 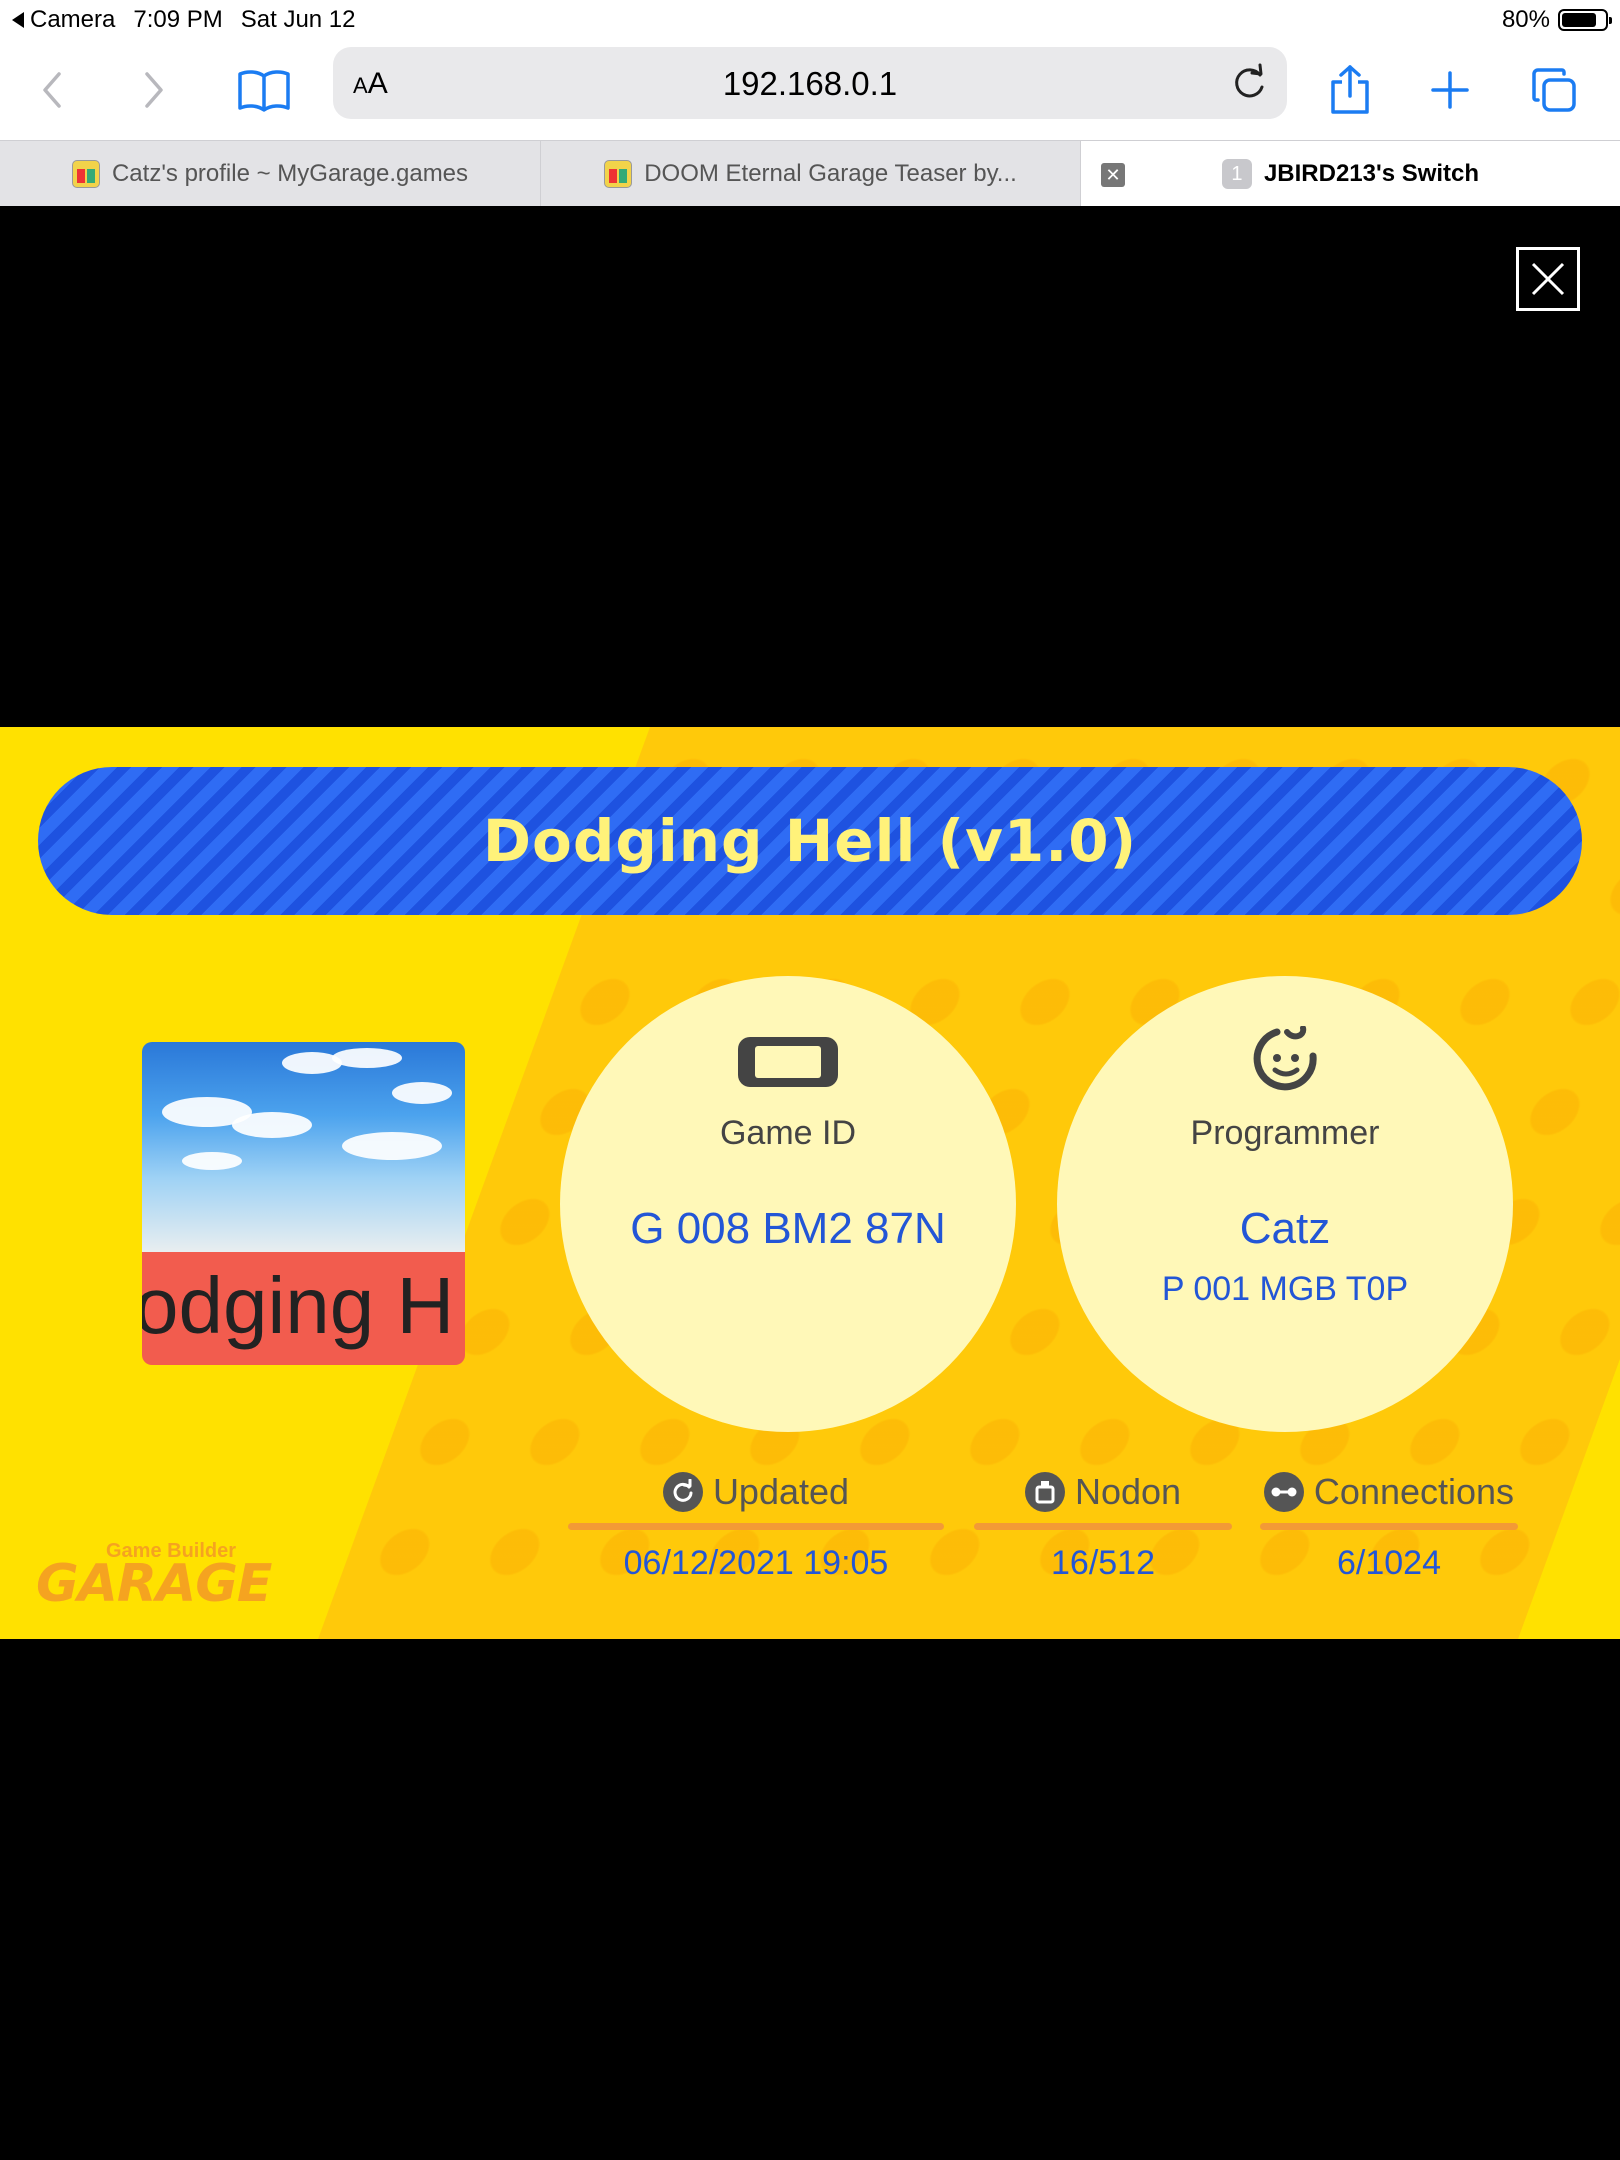 What do you see at coordinates (73, 19) in the screenshot?
I see `back-app-label: Camera` at bounding box center [73, 19].